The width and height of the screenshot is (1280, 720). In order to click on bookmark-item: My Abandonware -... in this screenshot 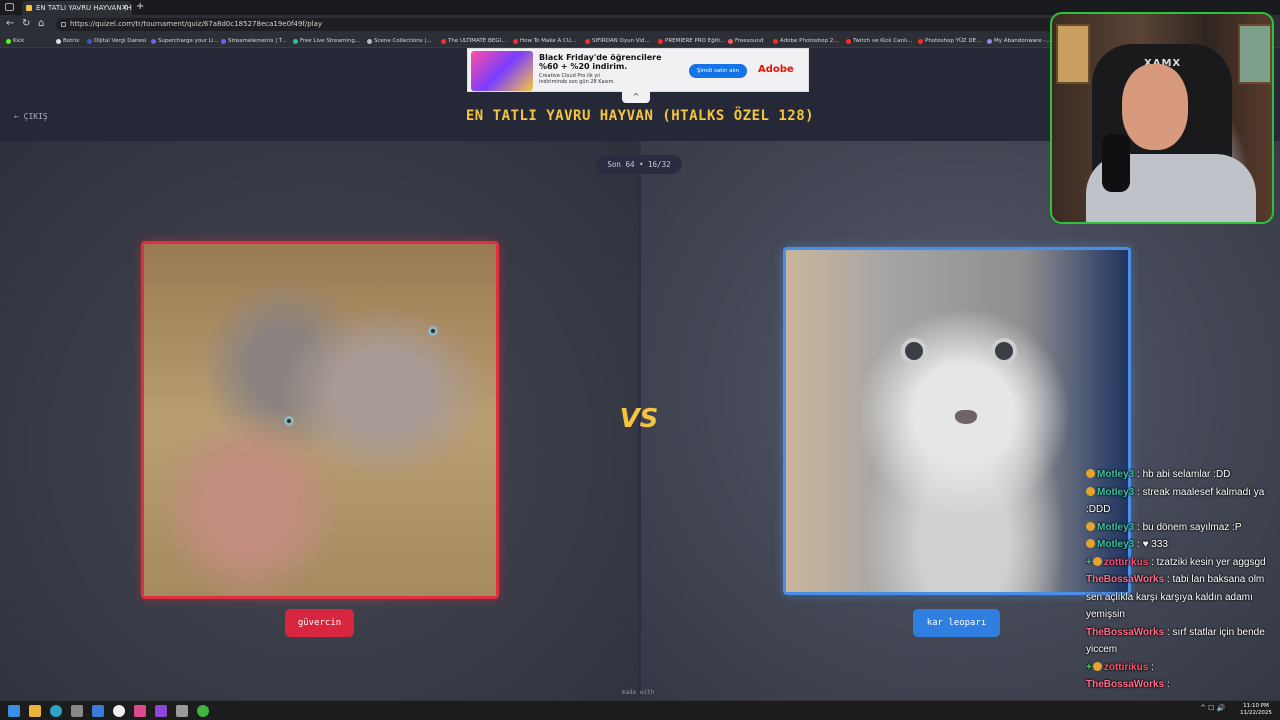, I will do `click(1018, 41)`.